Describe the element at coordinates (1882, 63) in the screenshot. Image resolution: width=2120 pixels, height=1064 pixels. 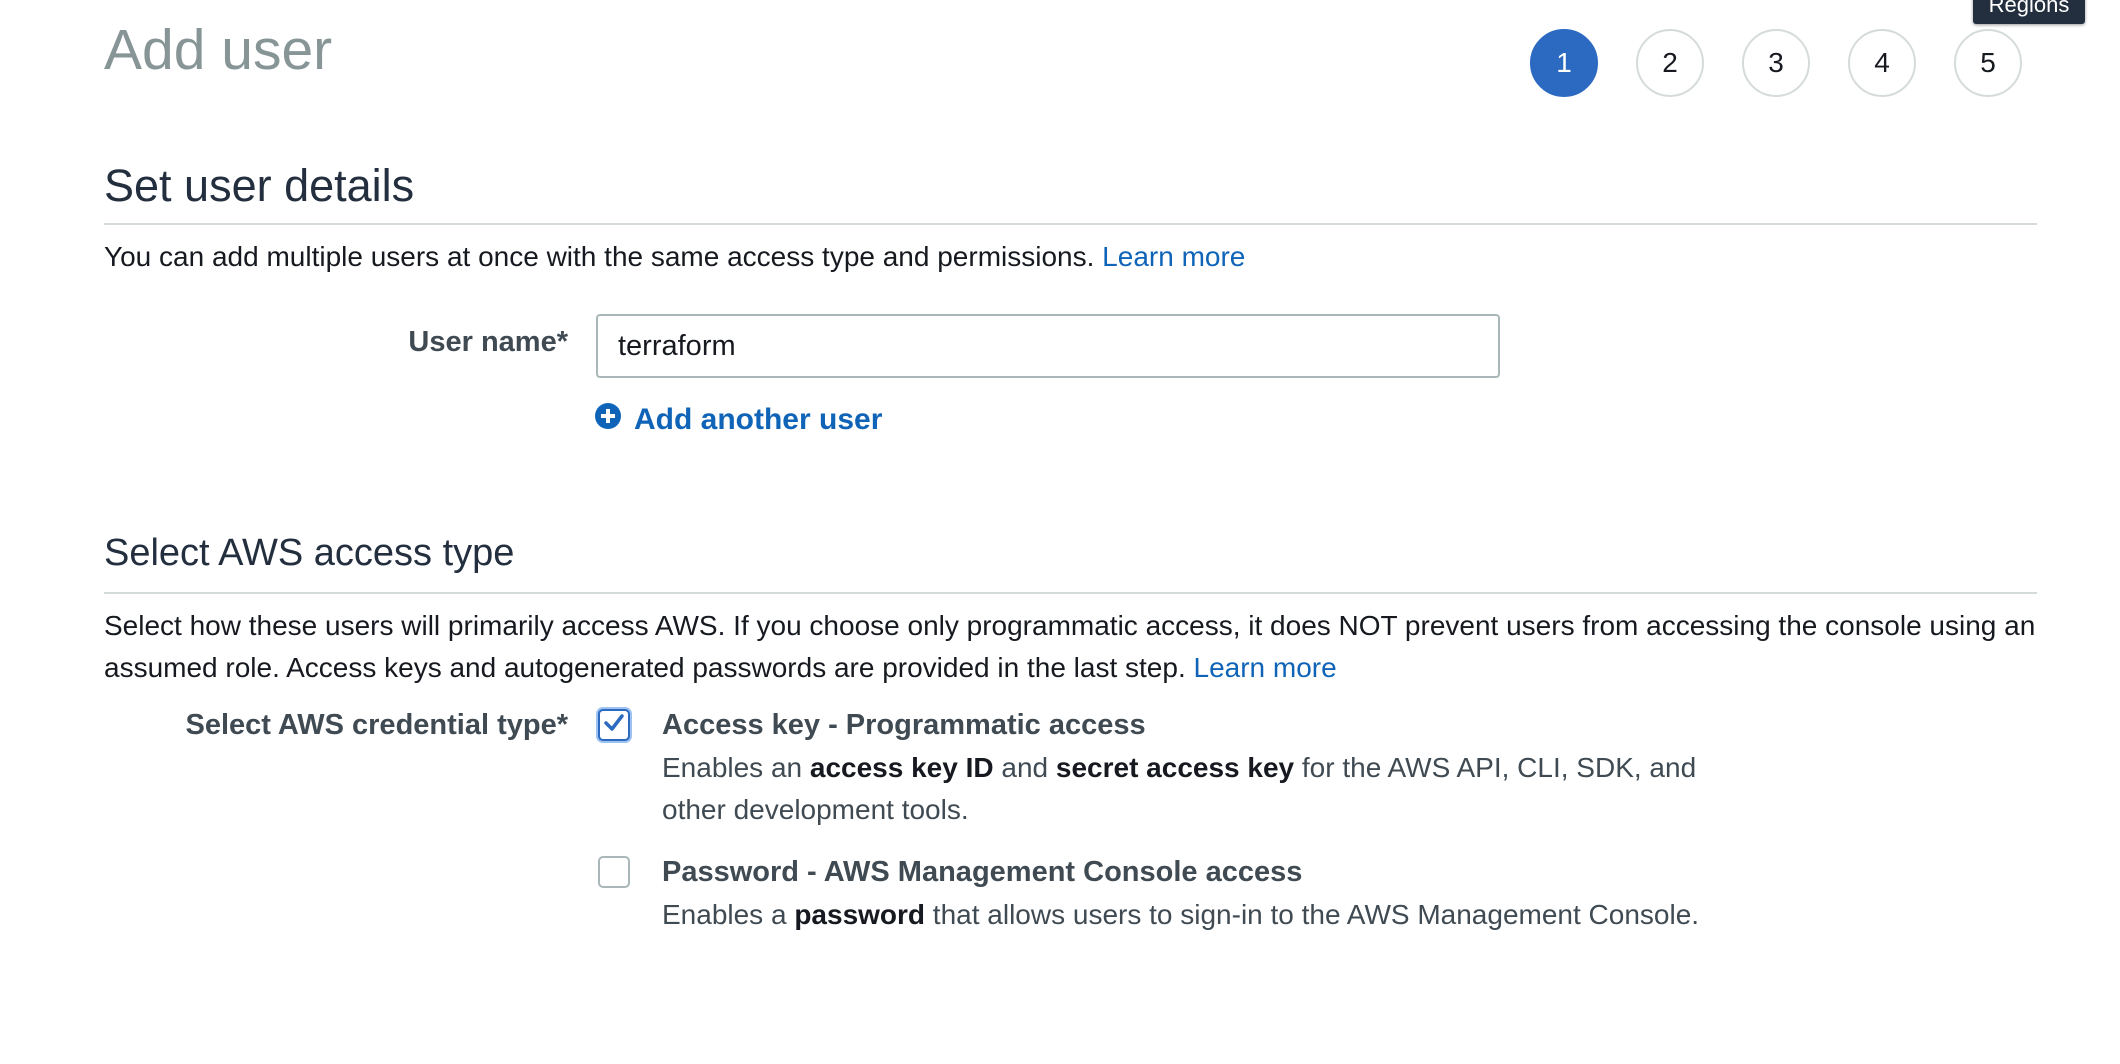
I see `step-4: 4` at that location.